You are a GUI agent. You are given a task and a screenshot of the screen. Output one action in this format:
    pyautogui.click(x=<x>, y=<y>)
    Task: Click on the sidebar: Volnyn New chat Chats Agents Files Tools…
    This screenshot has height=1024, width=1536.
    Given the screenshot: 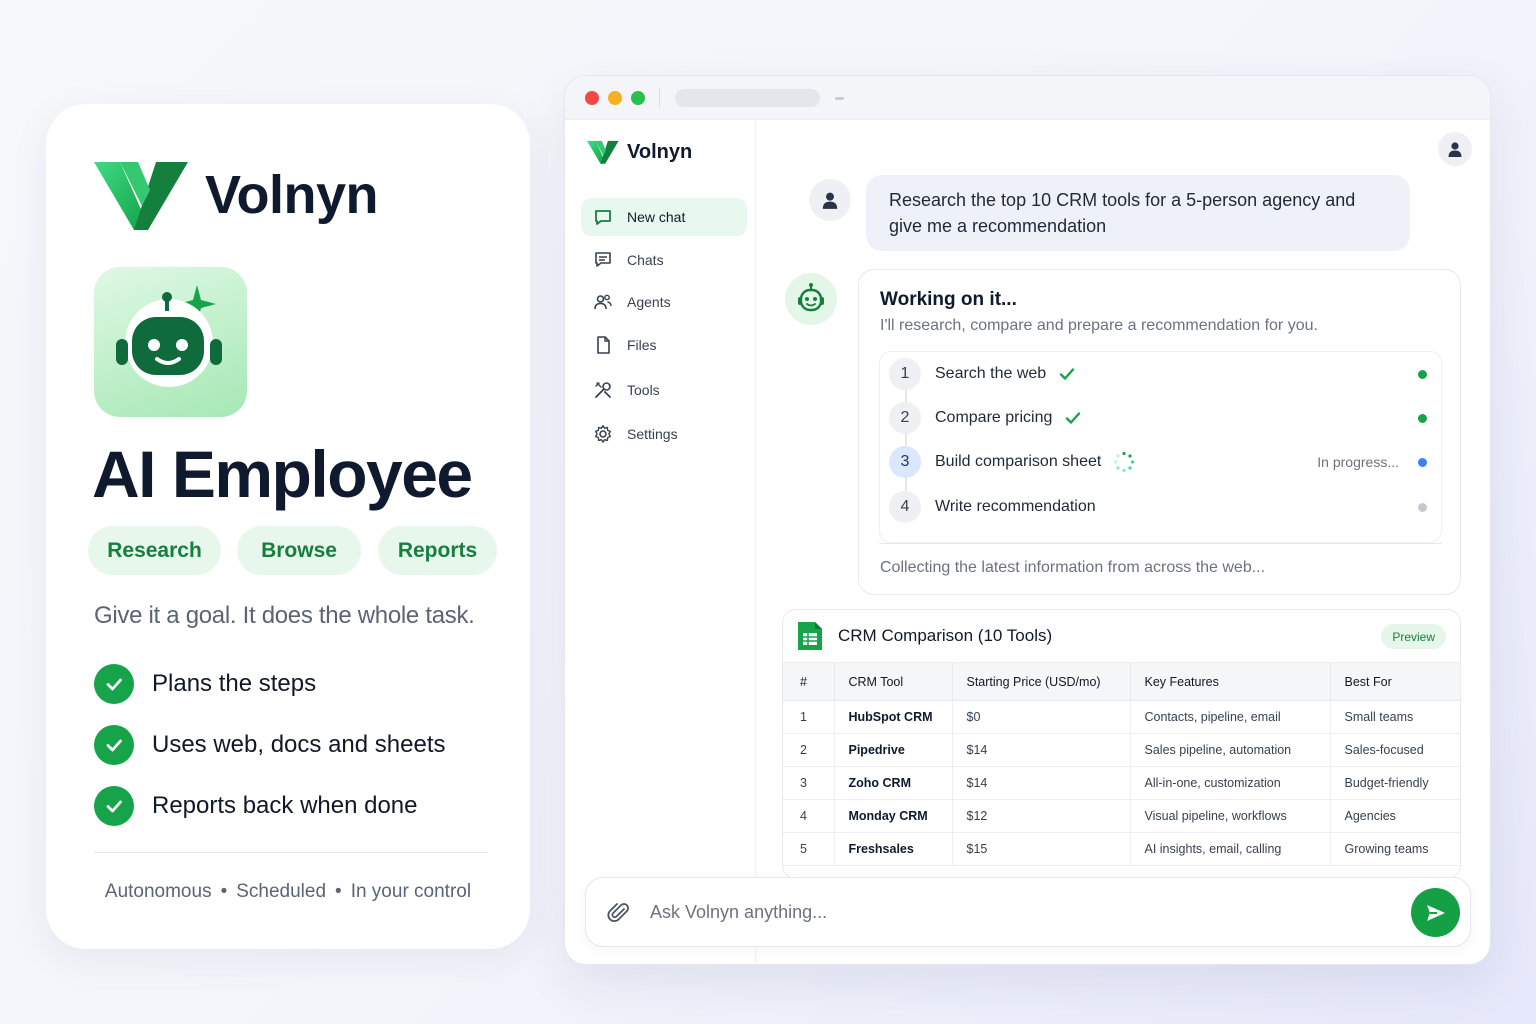 What is the action you would take?
    pyautogui.click(x=660, y=542)
    